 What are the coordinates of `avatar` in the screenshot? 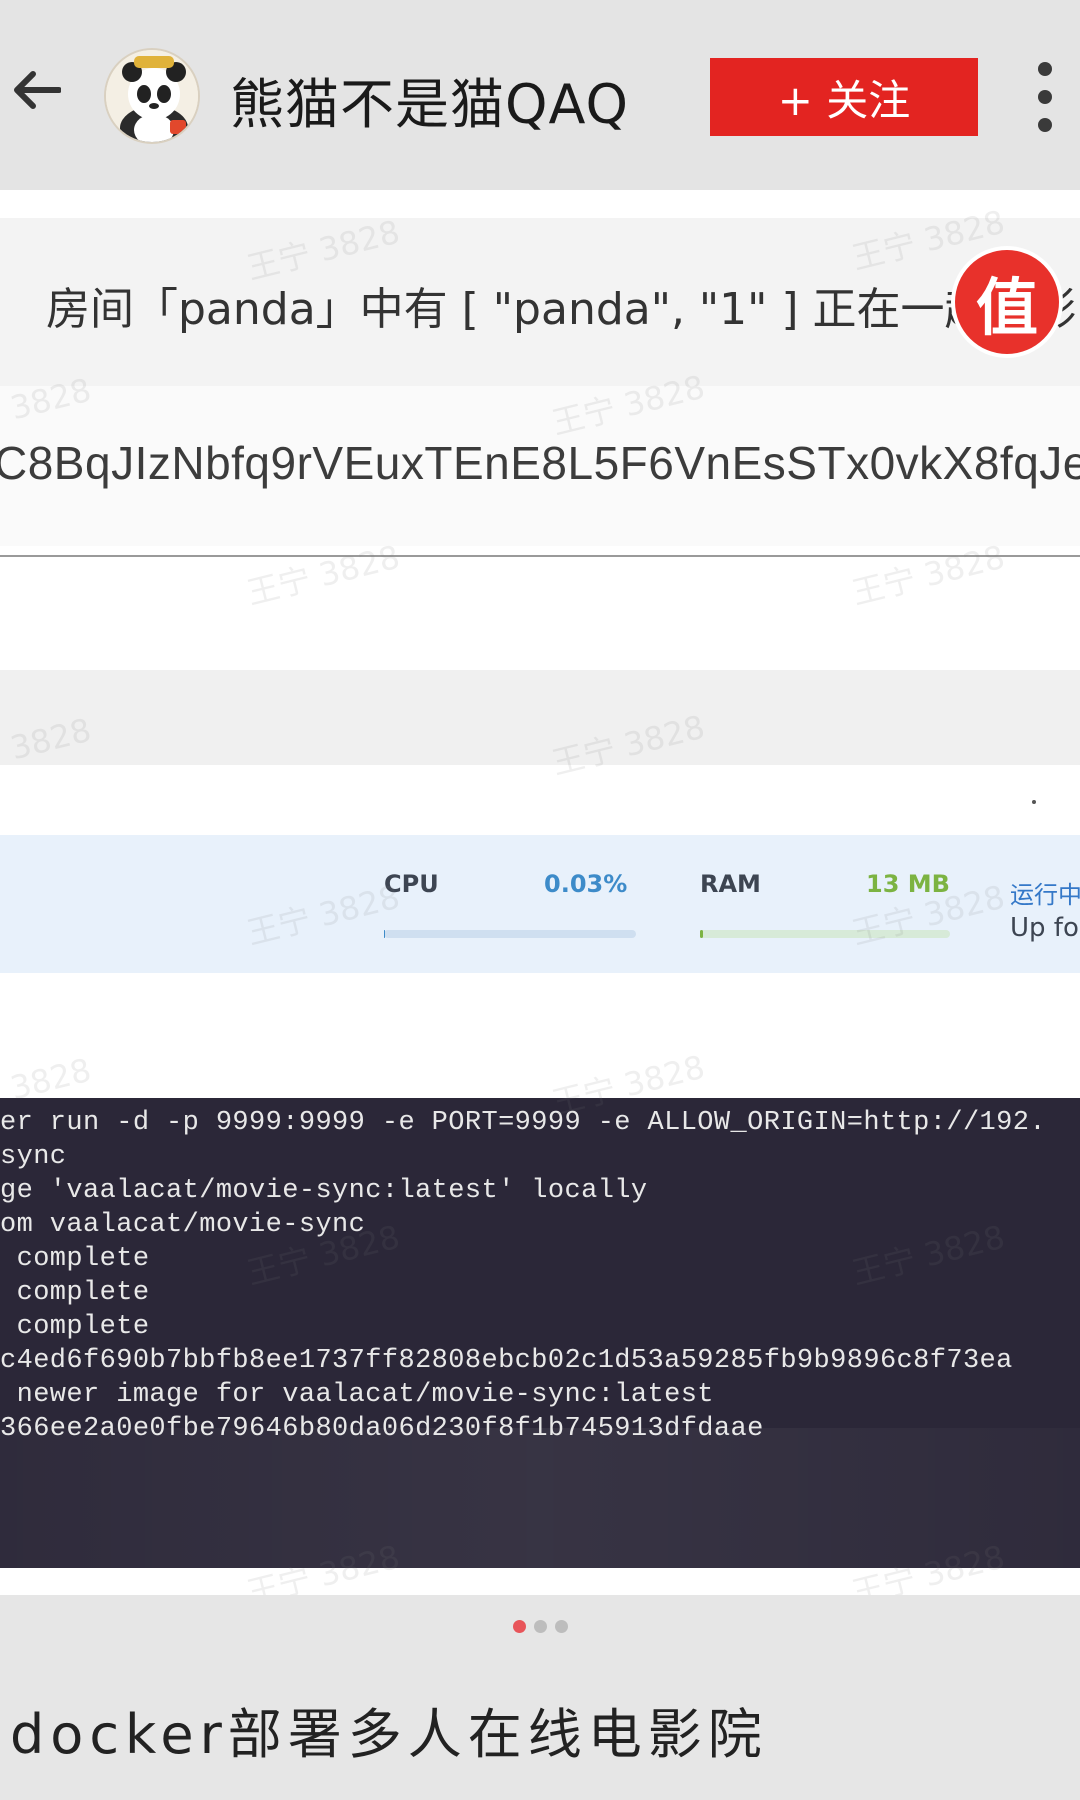 It's located at (152, 96).